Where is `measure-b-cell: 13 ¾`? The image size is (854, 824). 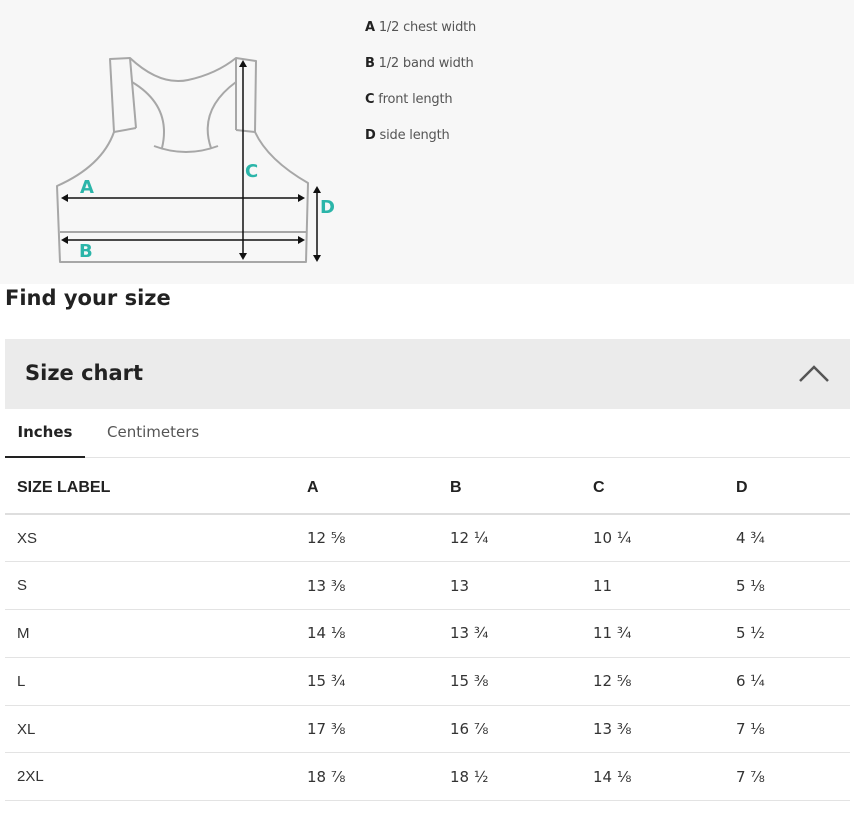
measure-b-cell: 13 ¾ is located at coordinates (509, 633).